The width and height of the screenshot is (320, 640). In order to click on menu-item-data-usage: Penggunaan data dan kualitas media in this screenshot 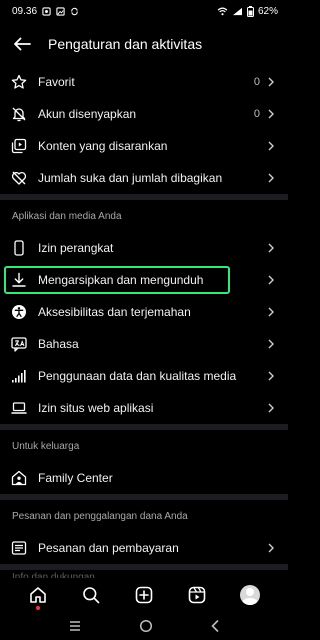, I will do `click(144, 376)`.